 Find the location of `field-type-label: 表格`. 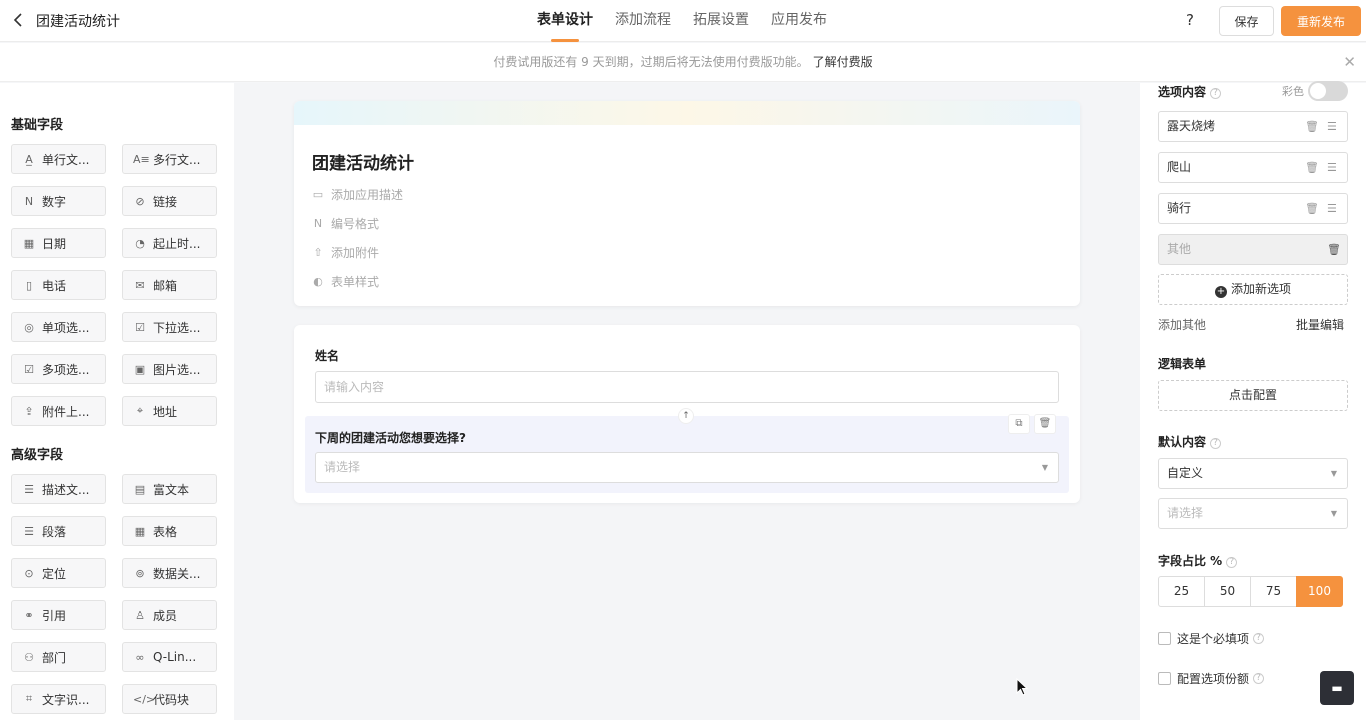

field-type-label: 表格 is located at coordinates (165, 531).